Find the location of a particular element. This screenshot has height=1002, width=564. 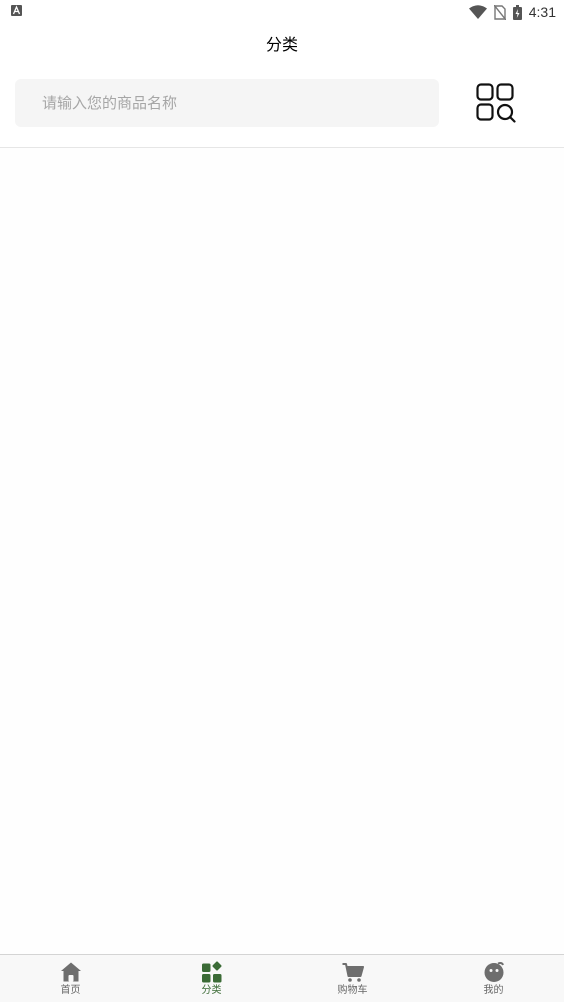

search-input is located at coordinates (232, 103).